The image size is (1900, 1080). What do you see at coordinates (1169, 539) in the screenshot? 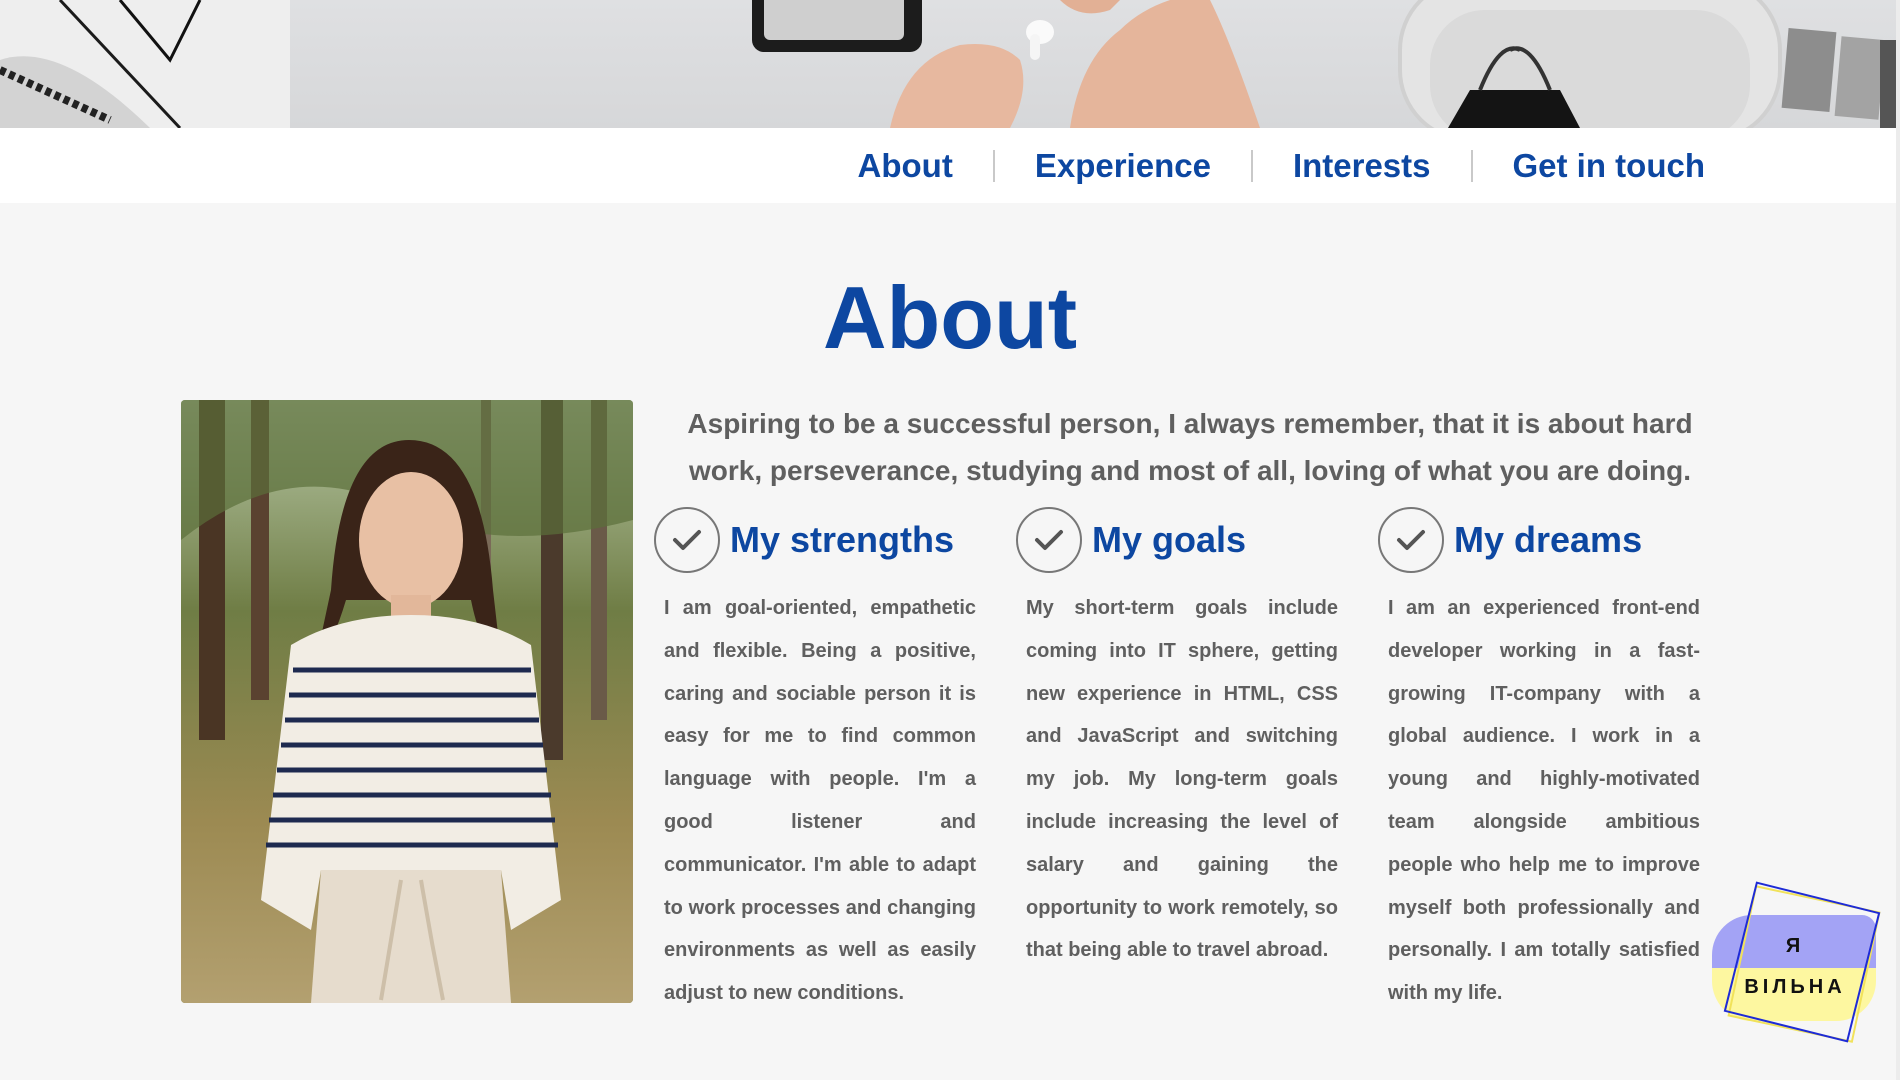
I see `goals-title: My goals` at bounding box center [1169, 539].